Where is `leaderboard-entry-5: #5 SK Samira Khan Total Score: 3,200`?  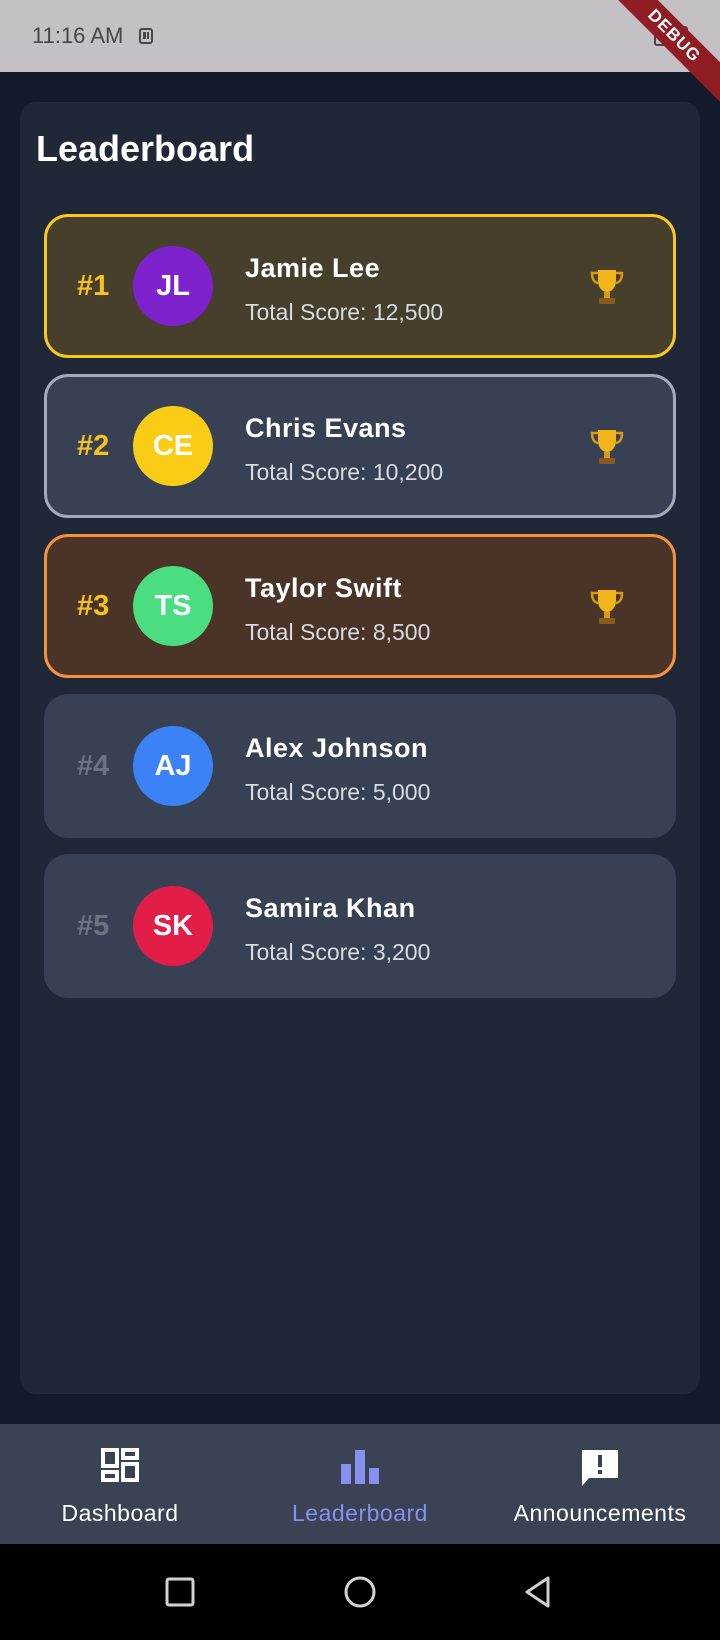
leaderboard-entry-5: #5 SK Samira Khan Total Score: 3,200 is located at coordinates (360, 926).